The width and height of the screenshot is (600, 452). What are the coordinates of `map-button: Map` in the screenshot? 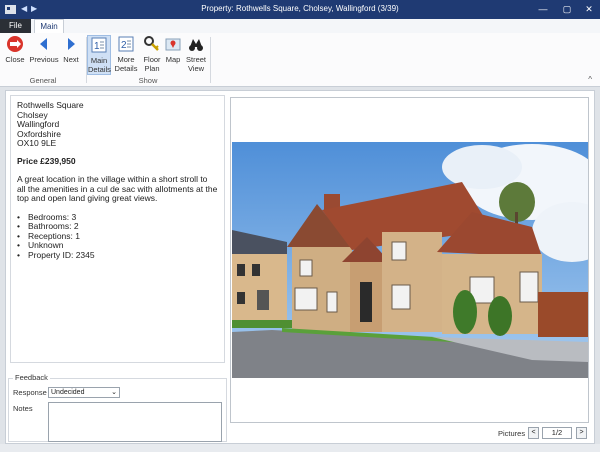 It's located at (173, 49).